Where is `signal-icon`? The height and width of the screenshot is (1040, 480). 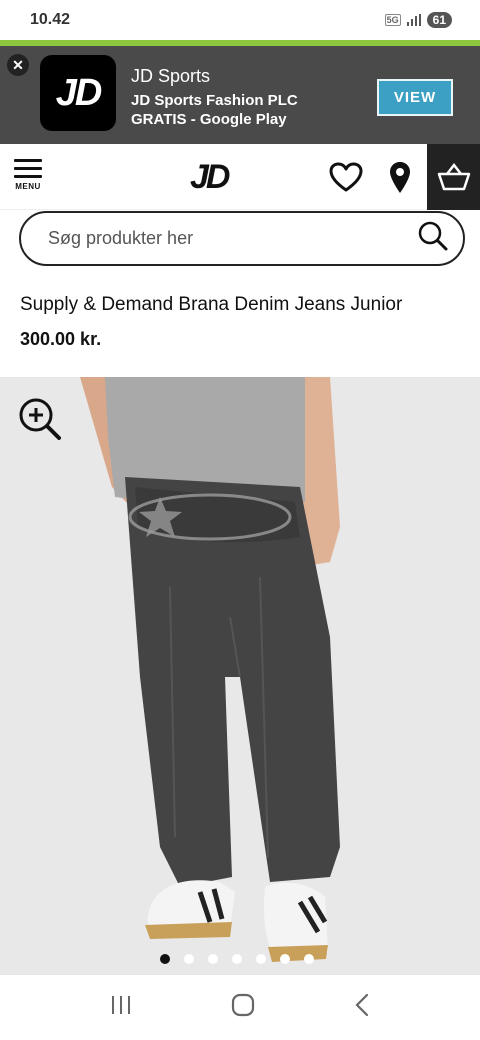 signal-icon is located at coordinates (413, 20).